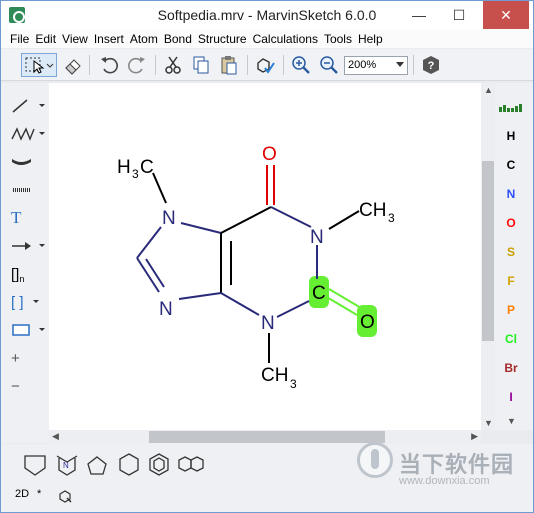 This screenshot has width=534, height=513. Describe the element at coordinates (511, 421) in the screenshot. I see `chevron-down-icon: ▼` at that location.